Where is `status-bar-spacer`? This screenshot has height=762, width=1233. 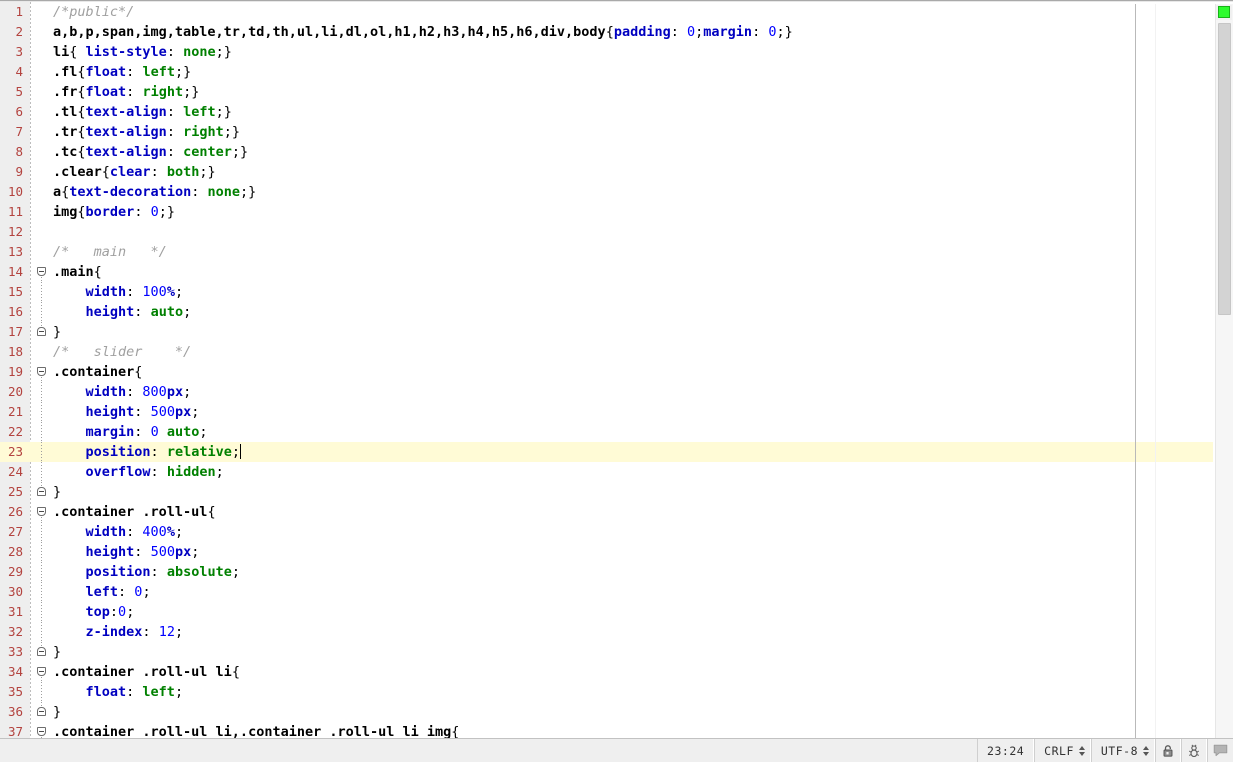
status-bar-spacer is located at coordinates (488, 750).